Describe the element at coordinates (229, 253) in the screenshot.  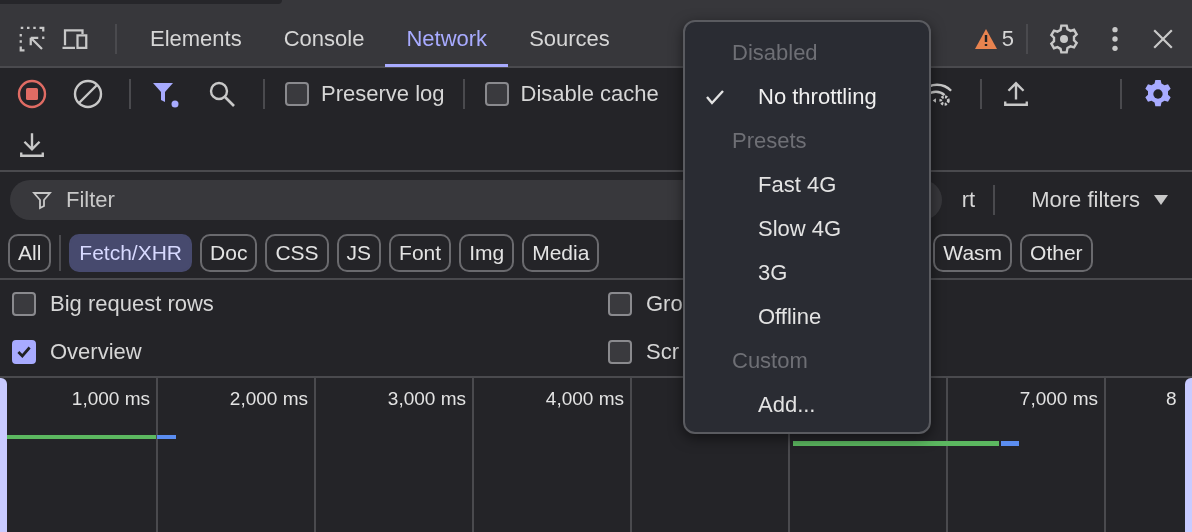
I see `type-filter-chip: Doc` at that location.